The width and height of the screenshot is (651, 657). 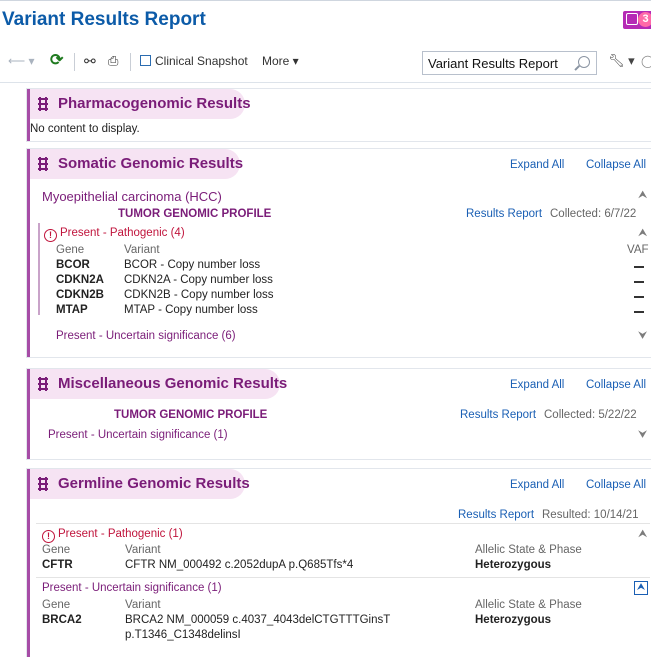 What do you see at coordinates (90, 61) in the screenshot?
I see `binoculars-icon: ⚯` at bounding box center [90, 61].